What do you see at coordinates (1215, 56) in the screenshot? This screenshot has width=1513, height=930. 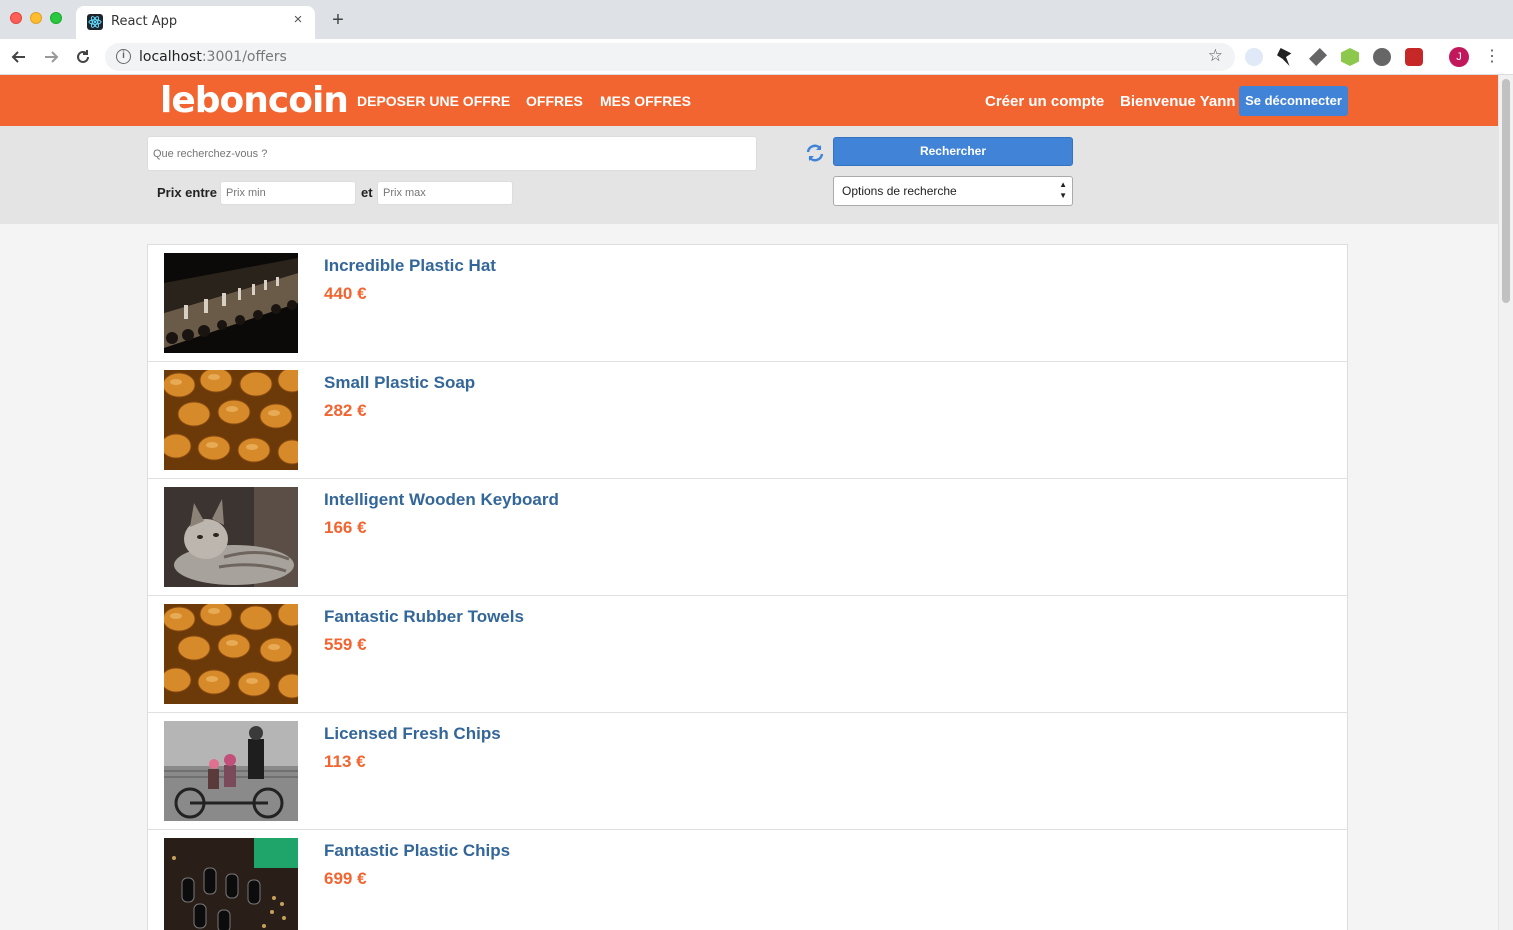 I see `bookmark-star-icon: ☆` at bounding box center [1215, 56].